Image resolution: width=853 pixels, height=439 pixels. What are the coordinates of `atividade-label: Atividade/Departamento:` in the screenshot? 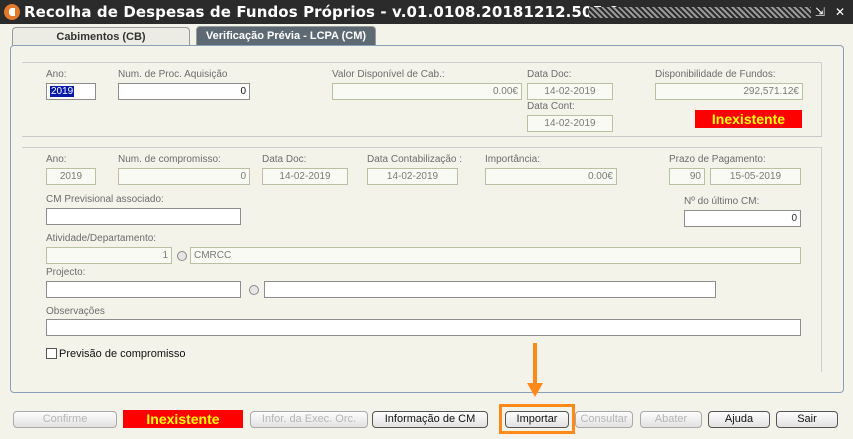 It's located at (101, 238).